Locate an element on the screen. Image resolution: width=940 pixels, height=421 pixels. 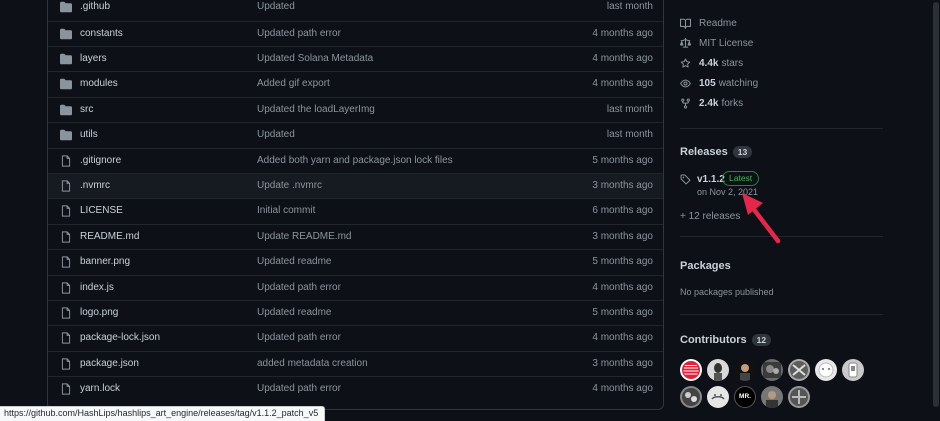
stars-label: stars is located at coordinates (732, 63).